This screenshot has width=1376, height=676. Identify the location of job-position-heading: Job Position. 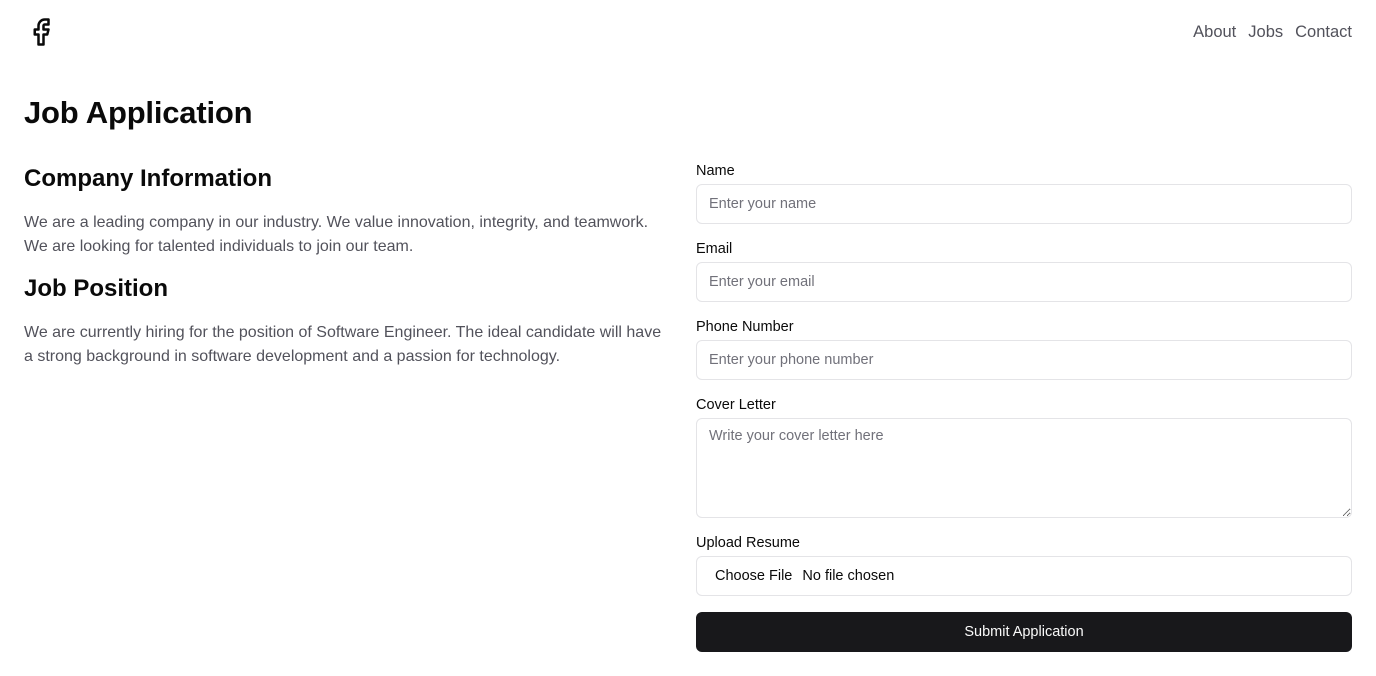
(96, 288).